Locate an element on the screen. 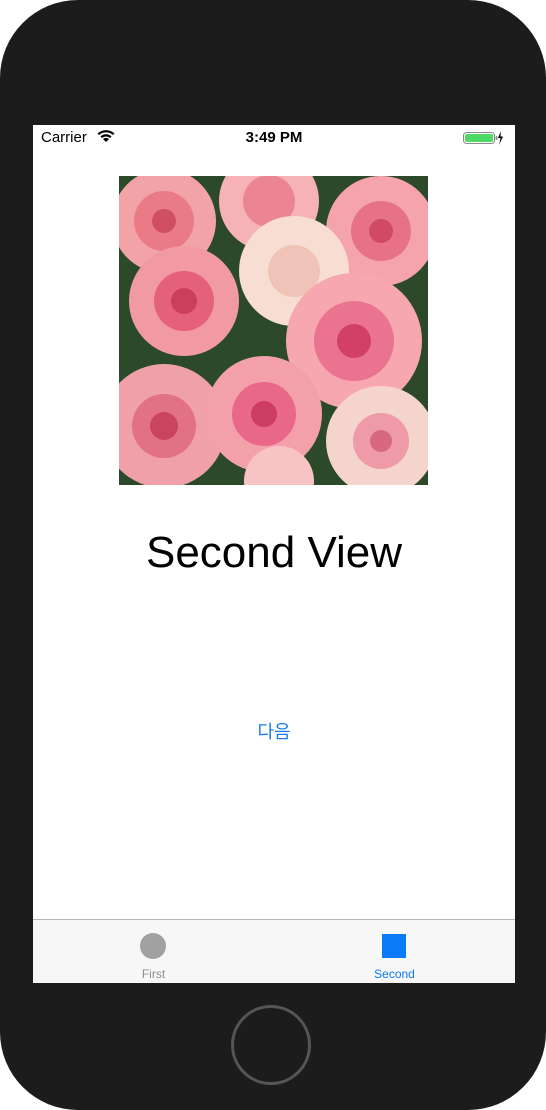  tab-second-label: Second is located at coordinates (394, 974).